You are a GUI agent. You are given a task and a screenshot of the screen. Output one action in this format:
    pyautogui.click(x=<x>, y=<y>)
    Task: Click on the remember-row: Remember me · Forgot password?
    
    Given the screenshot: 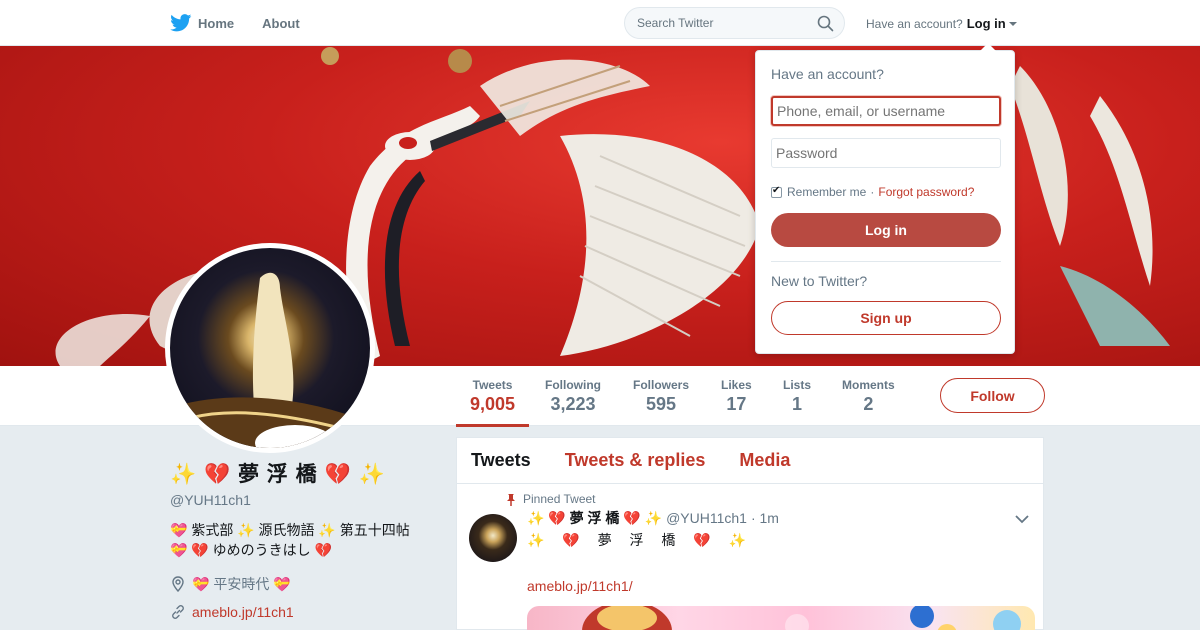 What is the action you would take?
    pyautogui.click(x=872, y=192)
    